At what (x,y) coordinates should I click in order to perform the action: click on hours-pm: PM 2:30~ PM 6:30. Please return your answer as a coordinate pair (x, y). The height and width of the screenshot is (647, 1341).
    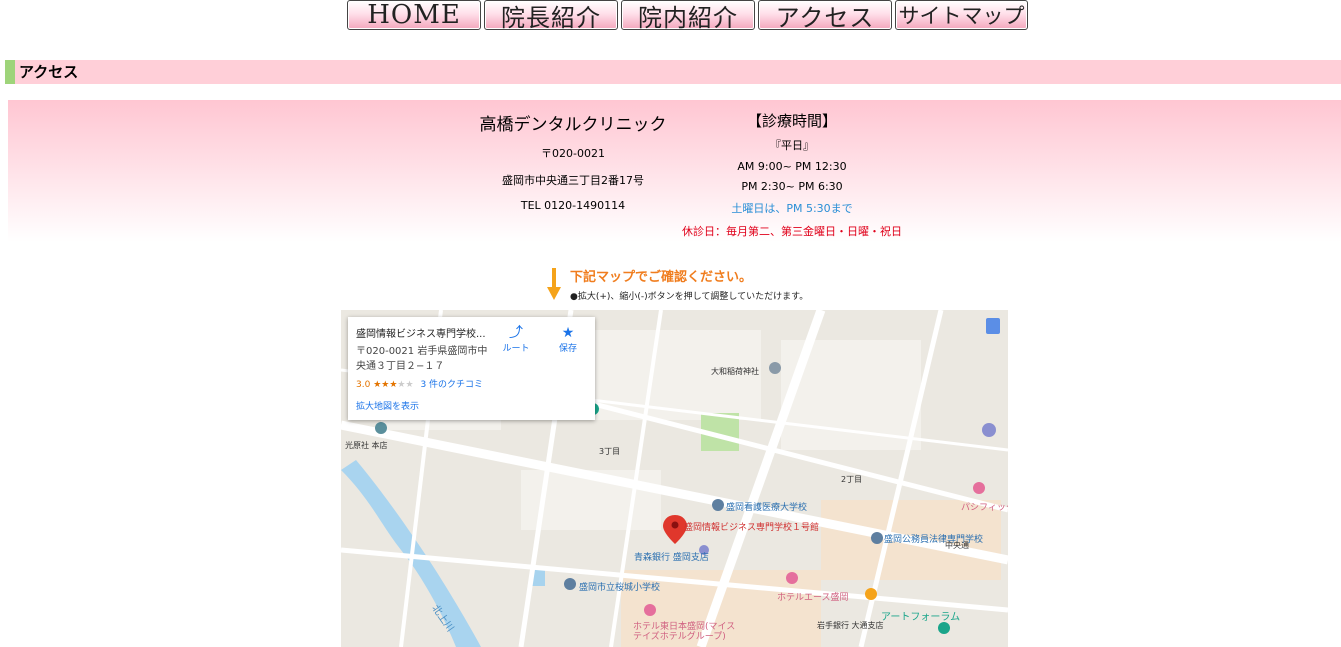
    Looking at the image, I should click on (792, 186).